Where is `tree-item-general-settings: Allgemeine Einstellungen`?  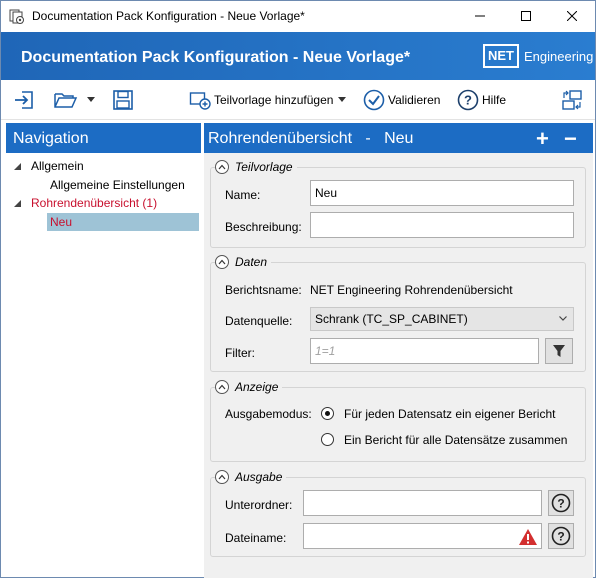
tree-item-general-settings: Allgemeine Einstellungen is located at coordinates (106, 185).